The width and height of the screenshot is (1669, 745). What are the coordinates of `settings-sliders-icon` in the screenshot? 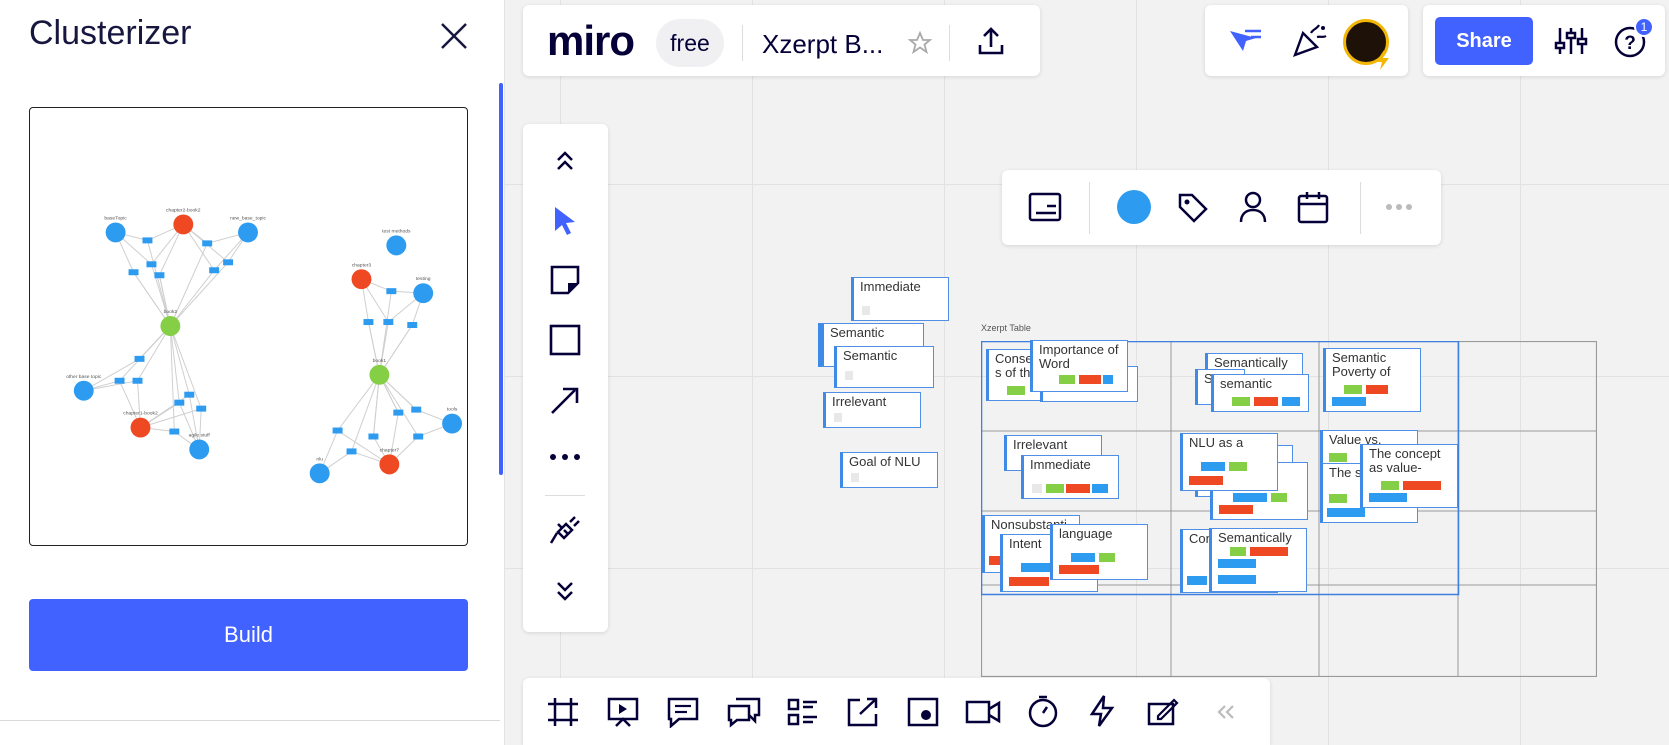 It's located at (1571, 41).